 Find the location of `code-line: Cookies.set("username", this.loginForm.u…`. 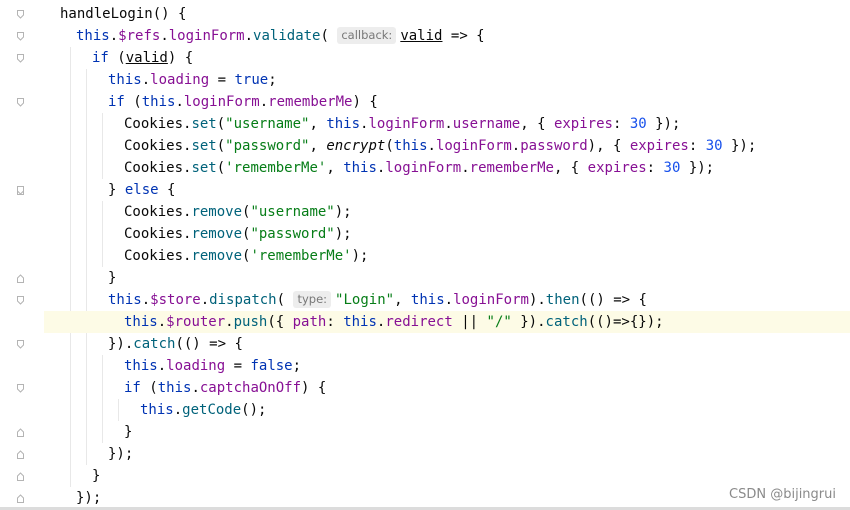

code-line: Cookies.set("username", this.loginForm.u… is located at coordinates (447, 124).